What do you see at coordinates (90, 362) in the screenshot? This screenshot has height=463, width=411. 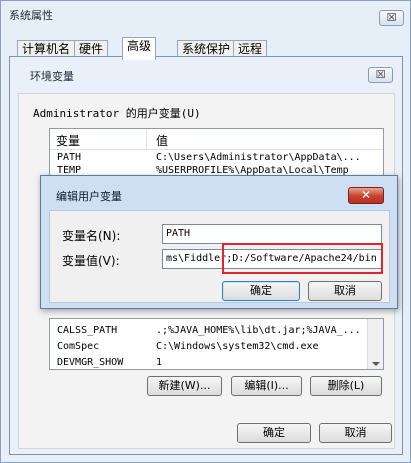 I see `variable-name: DEVMGR_SHOW` at bounding box center [90, 362].